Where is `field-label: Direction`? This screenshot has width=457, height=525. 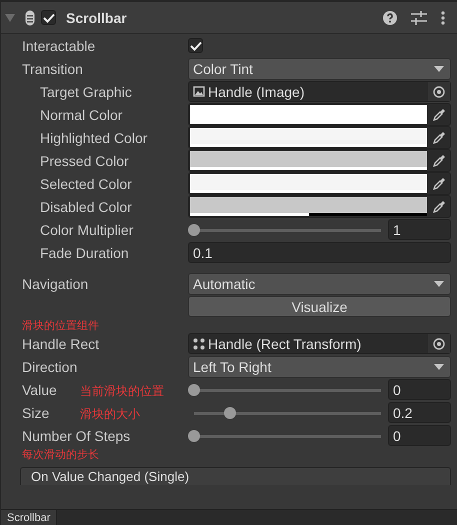
field-label: Direction is located at coordinates (50, 366).